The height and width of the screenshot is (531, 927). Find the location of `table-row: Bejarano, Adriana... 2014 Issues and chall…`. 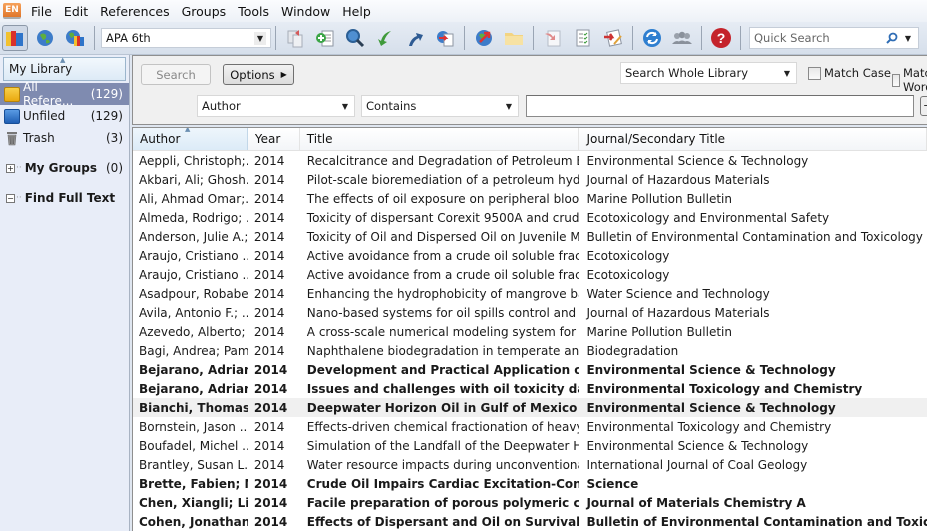

table-row: Bejarano, Adriana... 2014 Issues and chall… is located at coordinates (530, 388).